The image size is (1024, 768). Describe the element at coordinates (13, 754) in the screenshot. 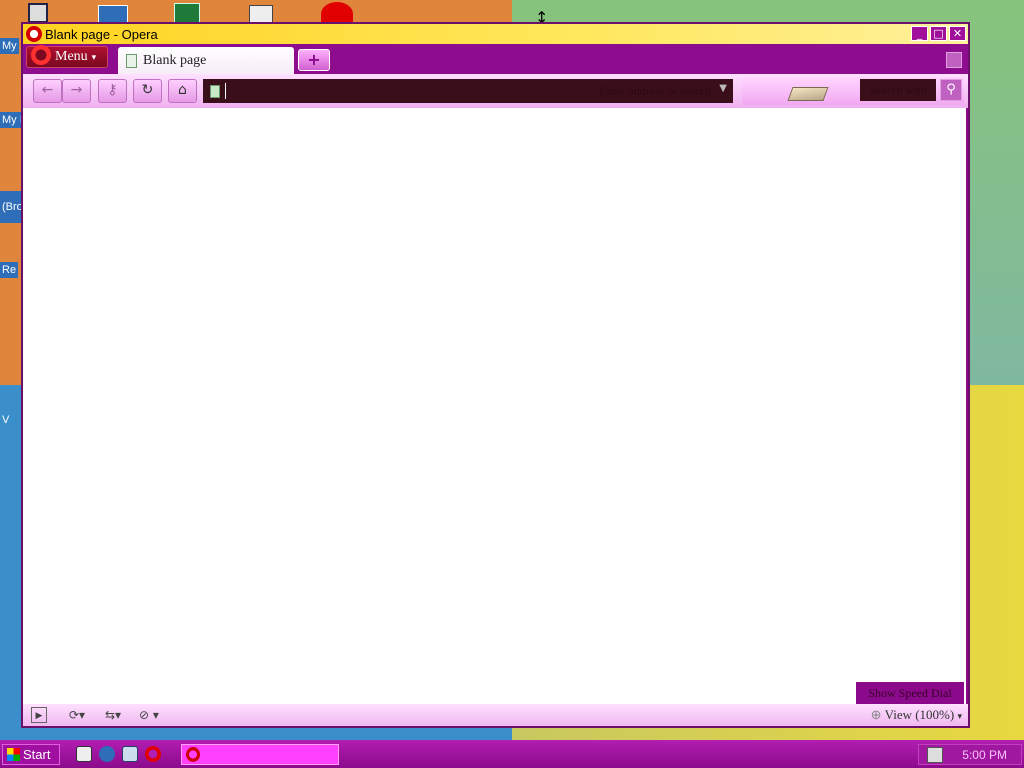

I see `windows-logo-icon` at that location.